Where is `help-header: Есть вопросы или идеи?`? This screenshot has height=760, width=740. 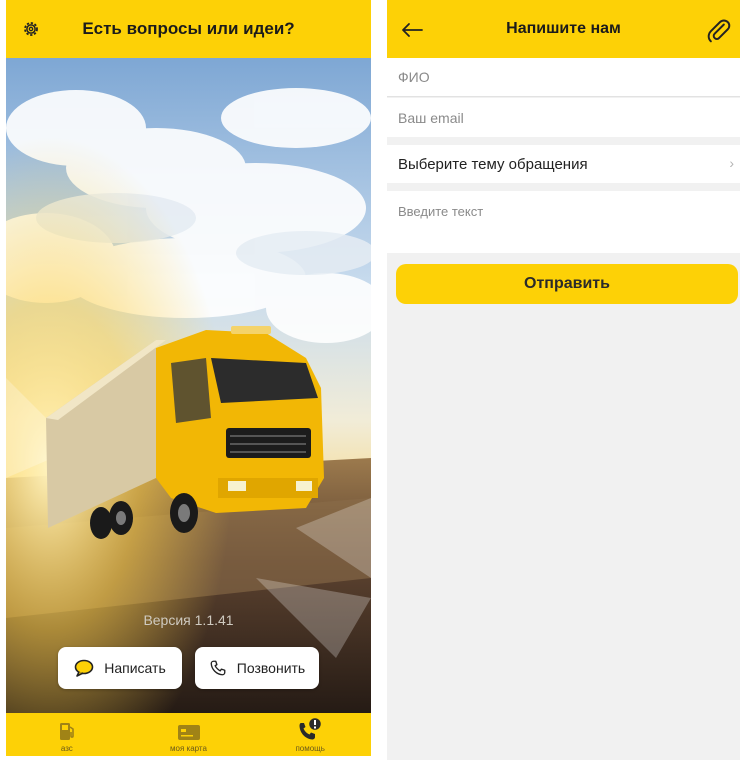
help-header: Есть вопросы или идеи? is located at coordinates (188, 29).